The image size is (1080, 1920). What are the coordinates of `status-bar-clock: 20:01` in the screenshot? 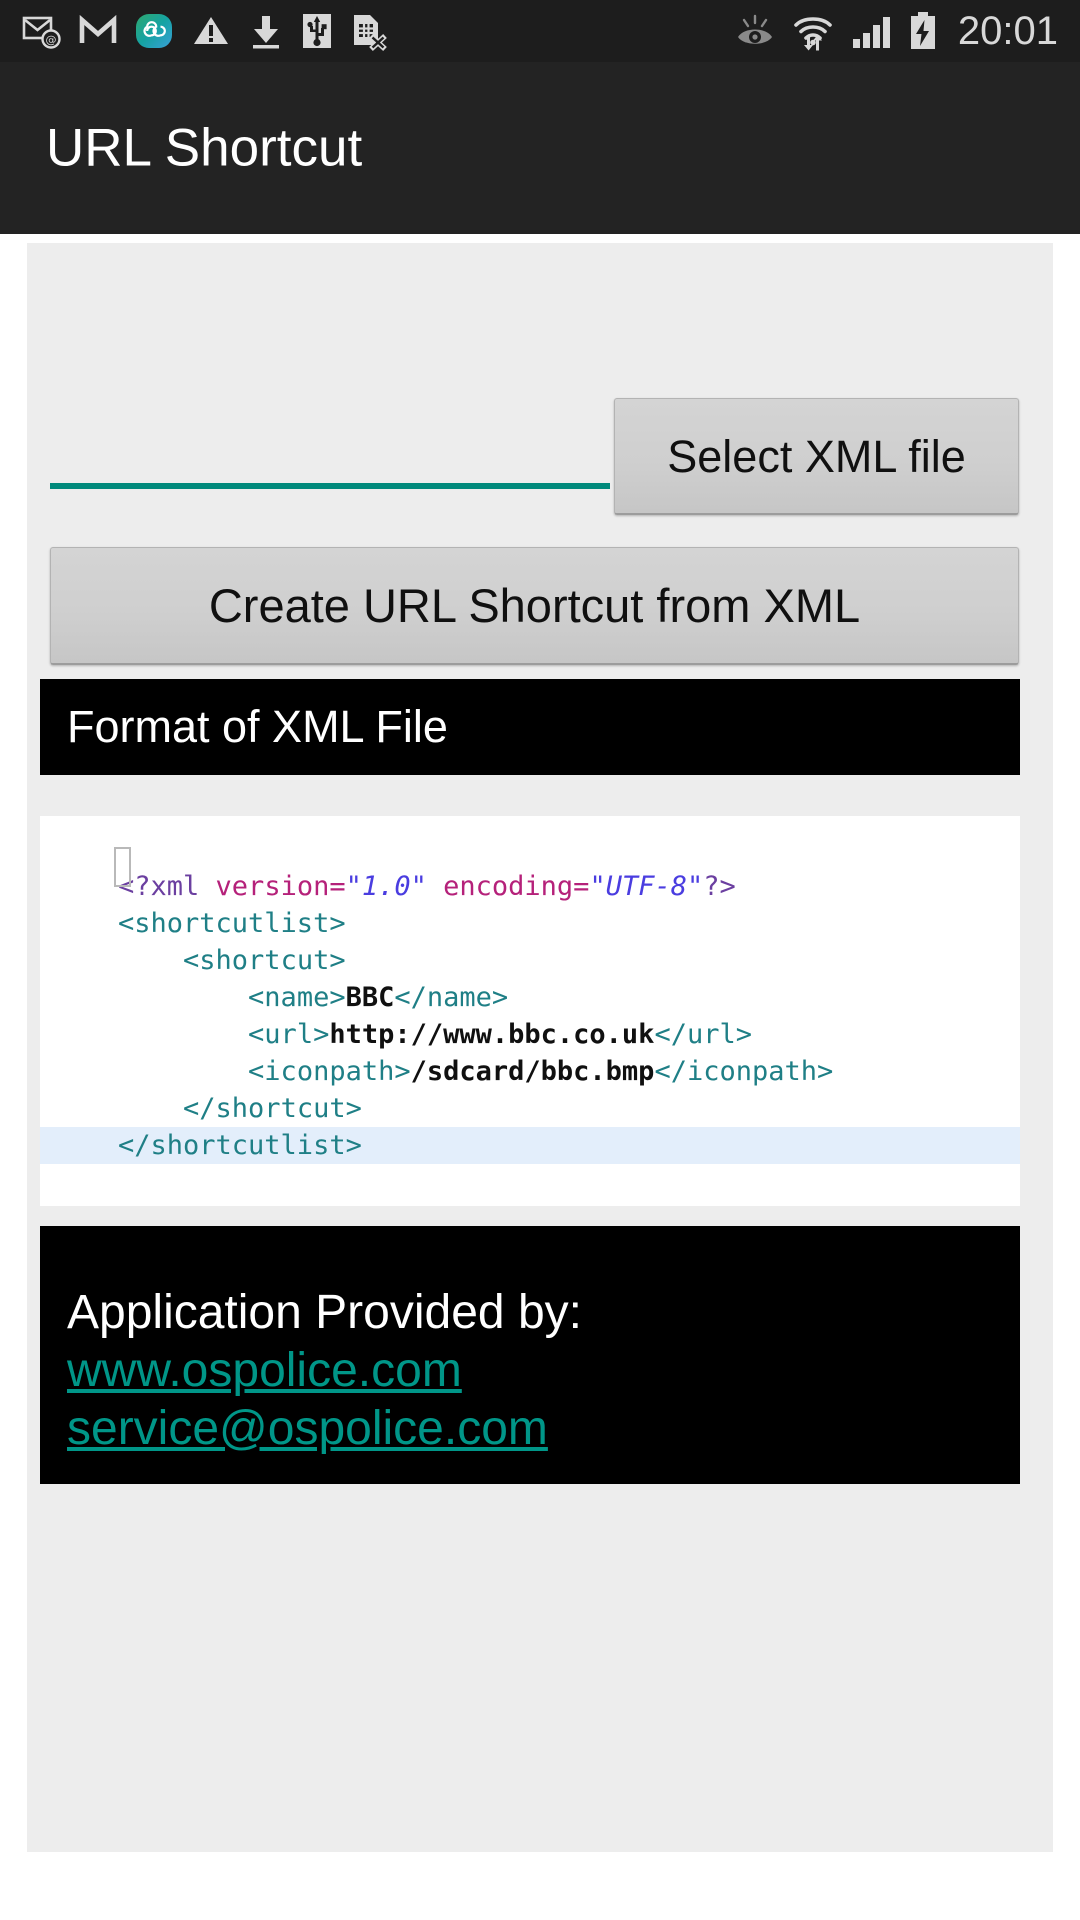 It's located at (1007, 31).